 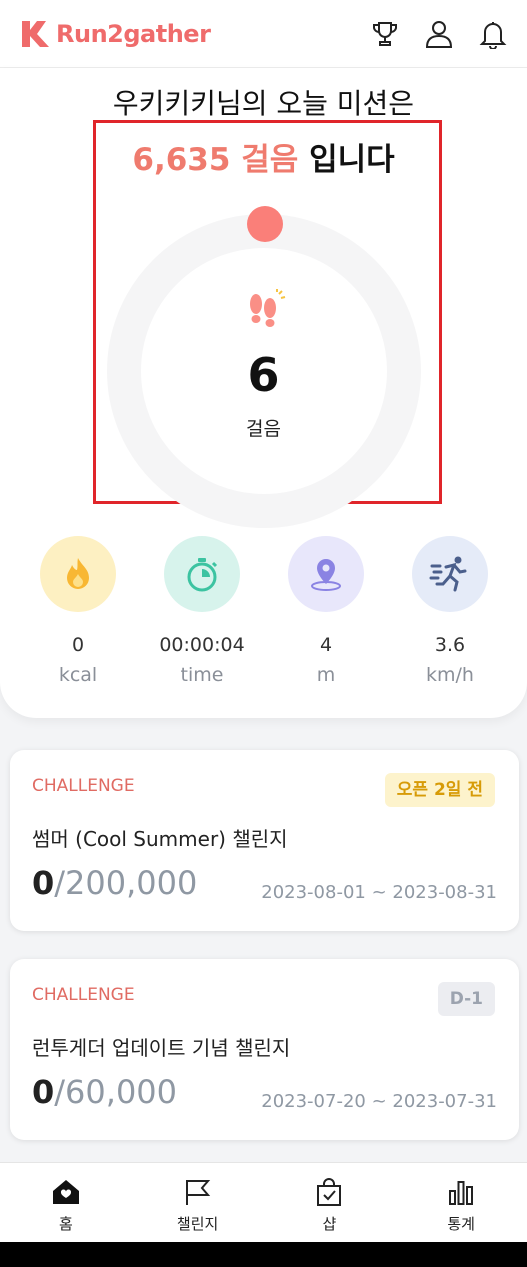 I want to click on stat-unit: km/h, so click(x=450, y=675).